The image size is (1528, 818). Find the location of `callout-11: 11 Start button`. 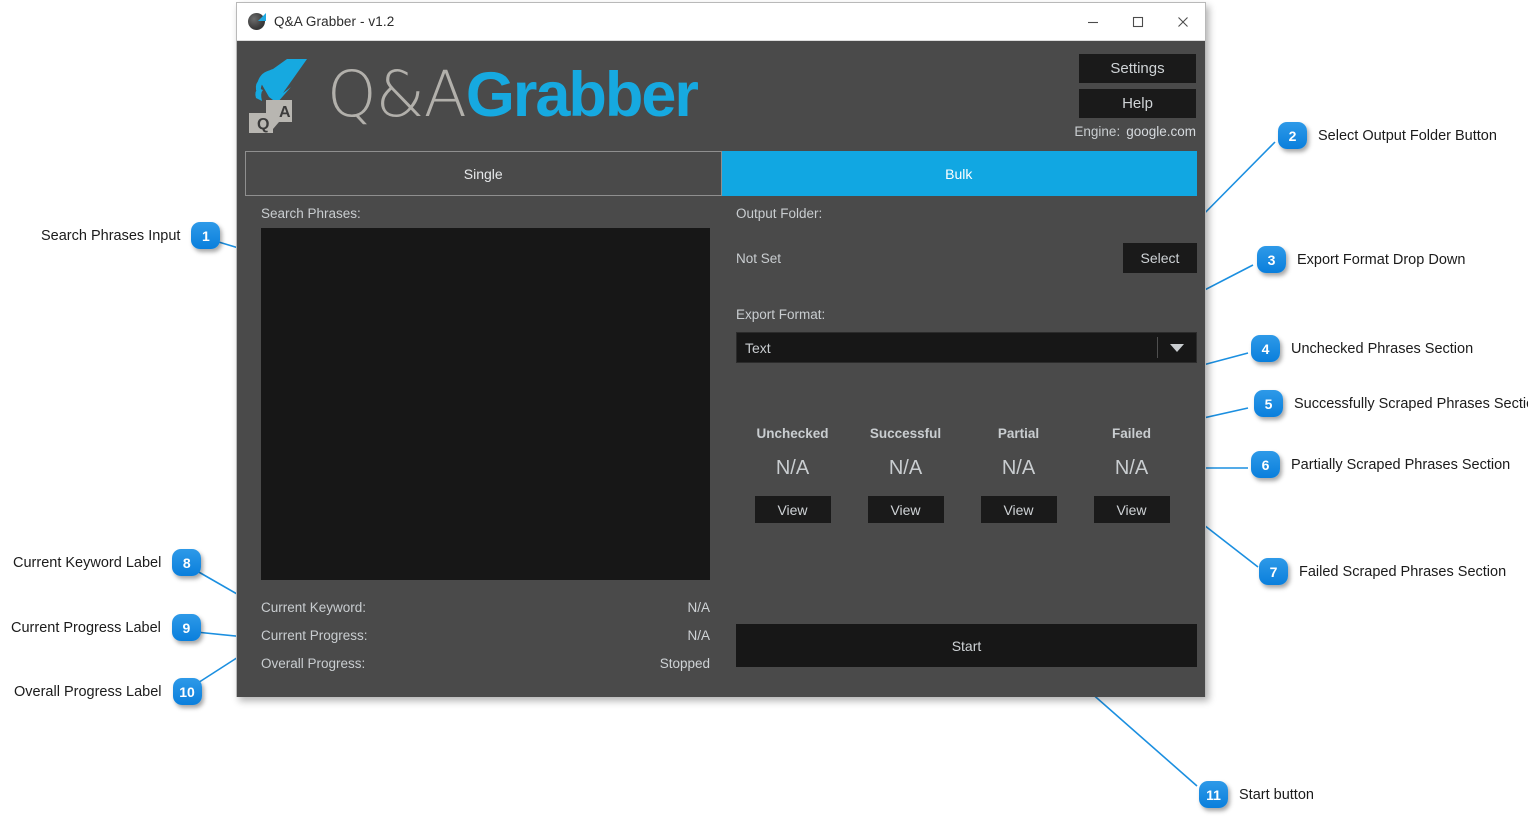

callout-11: 11 Start button is located at coordinates (1256, 794).